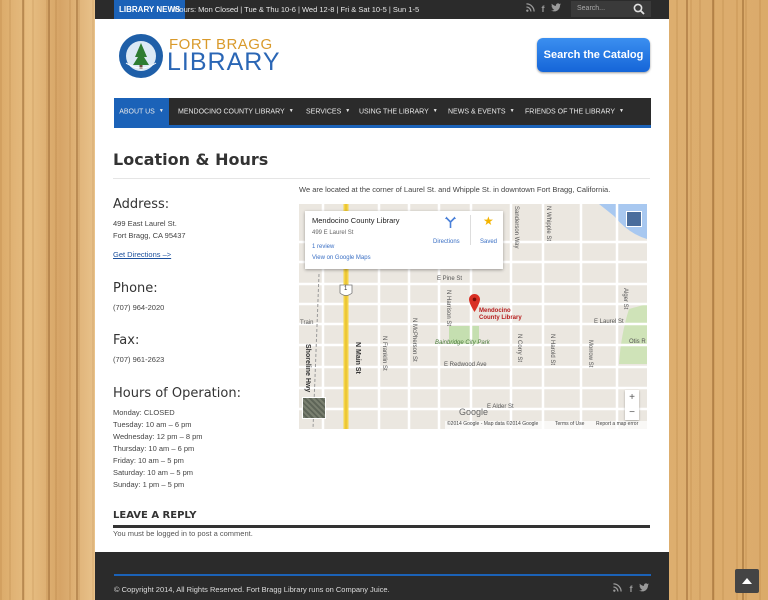 The image size is (768, 600). Describe the element at coordinates (139, 307) in the screenshot. I see `phone-number: (707) 964-2020` at that location.